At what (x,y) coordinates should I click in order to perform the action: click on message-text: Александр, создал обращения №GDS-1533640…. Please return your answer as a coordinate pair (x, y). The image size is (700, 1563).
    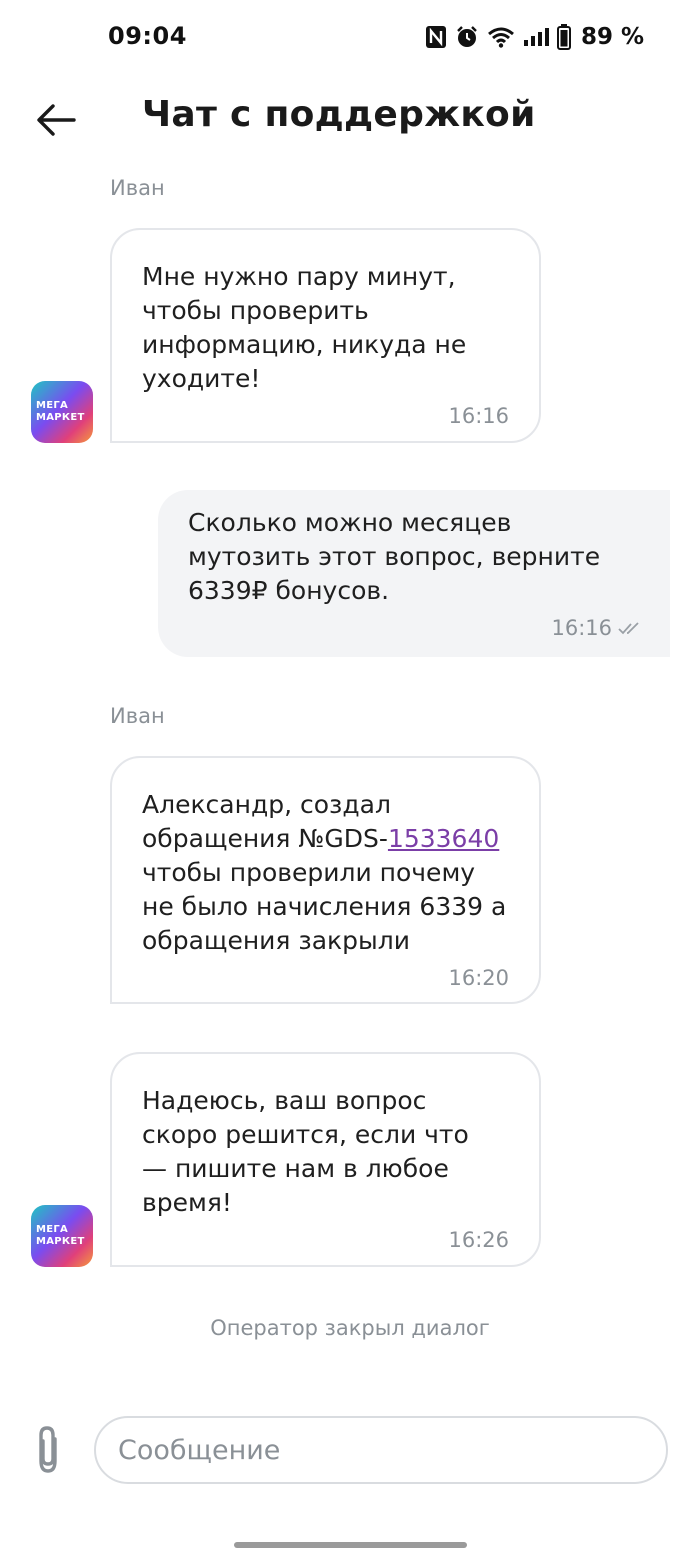
    Looking at the image, I should click on (325, 873).